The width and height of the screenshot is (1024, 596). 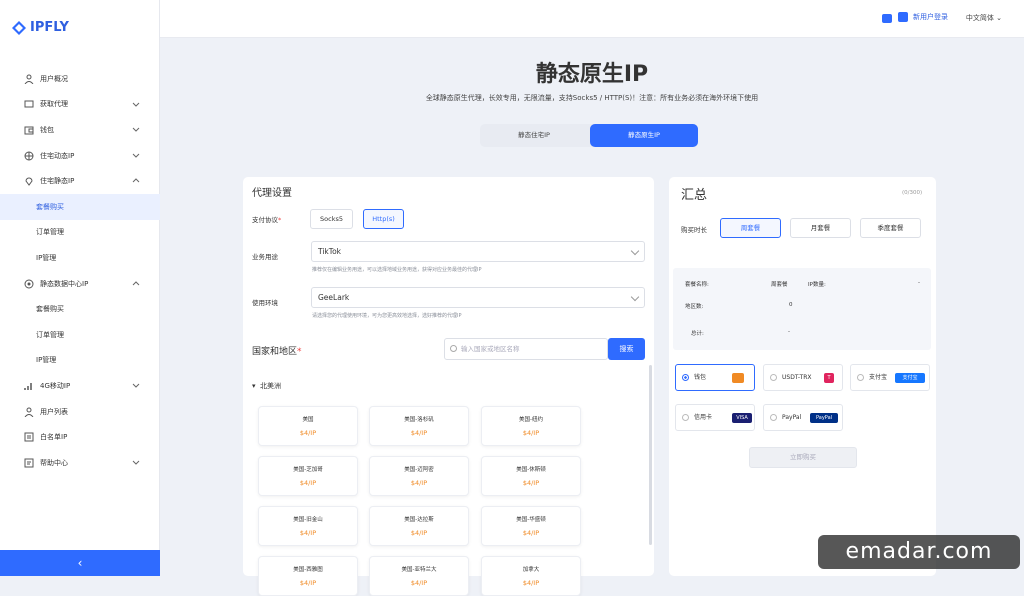 I want to click on payment-option: 钱包, so click(x=715, y=377).